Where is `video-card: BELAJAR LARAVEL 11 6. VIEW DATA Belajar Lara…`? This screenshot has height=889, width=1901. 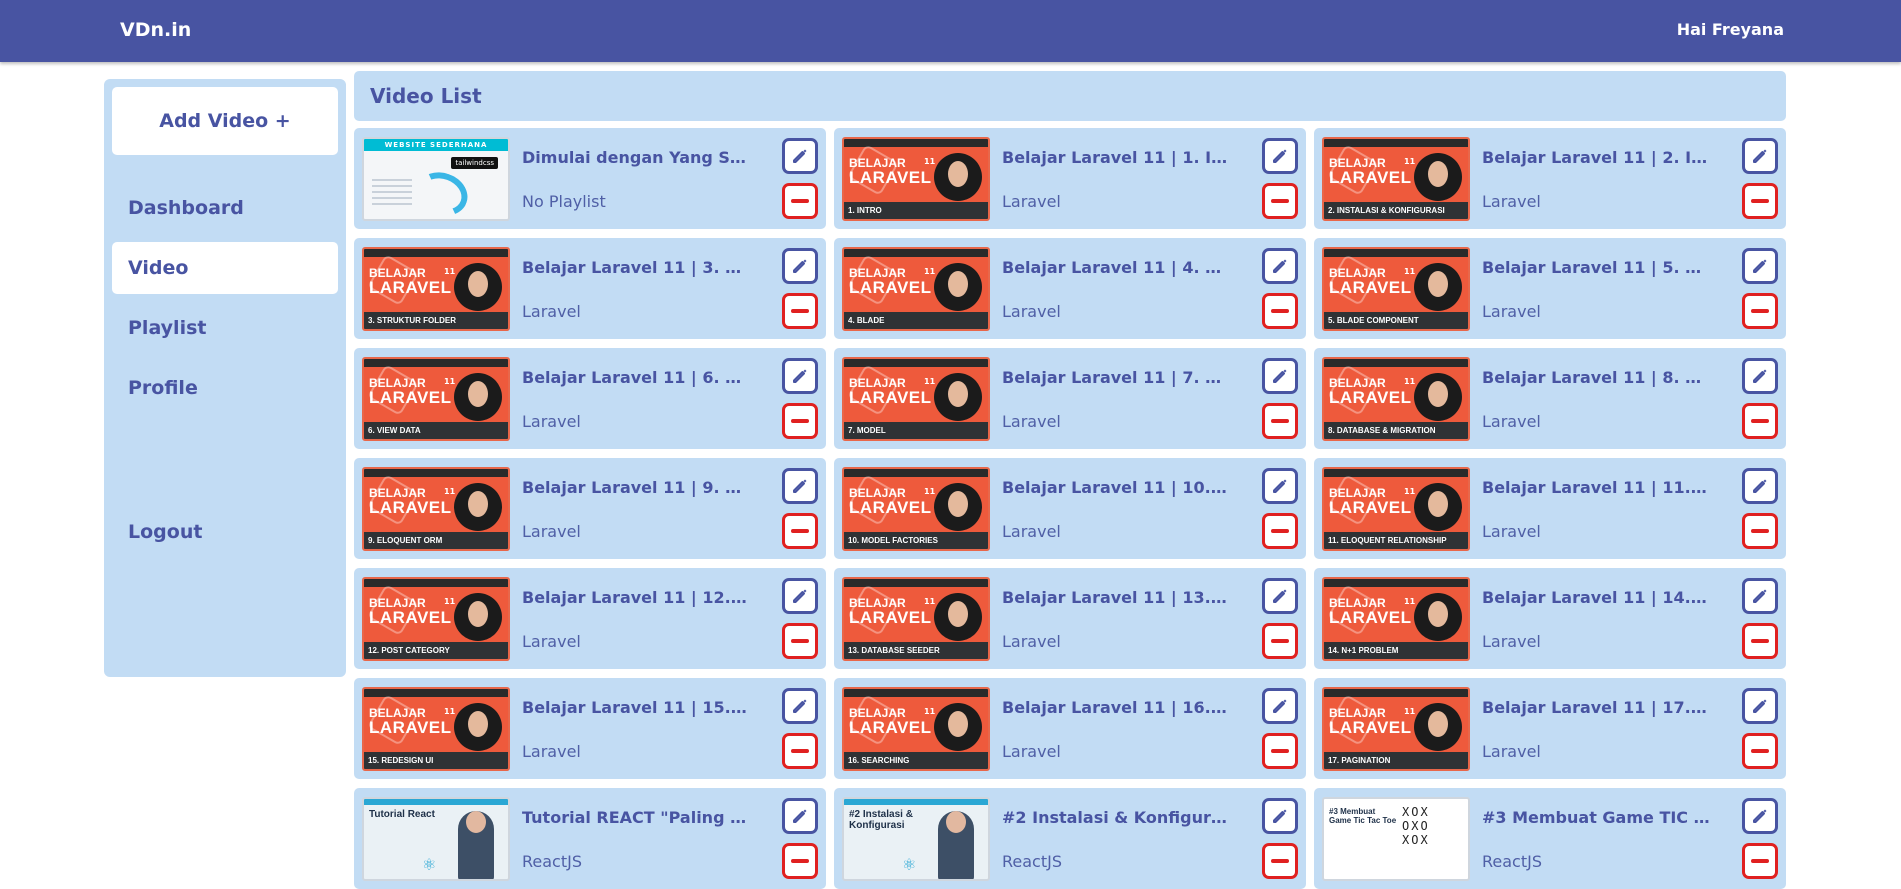 video-card: BELAJAR LARAVEL 11 6. VIEW DATA Belajar Lara… is located at coordinates (590, 398).